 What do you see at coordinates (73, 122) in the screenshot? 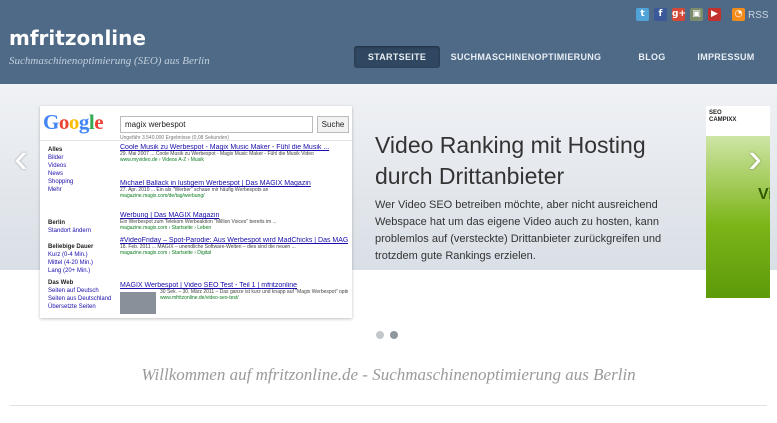
I see `google-logo: Google` at bounding box center [73, 122].